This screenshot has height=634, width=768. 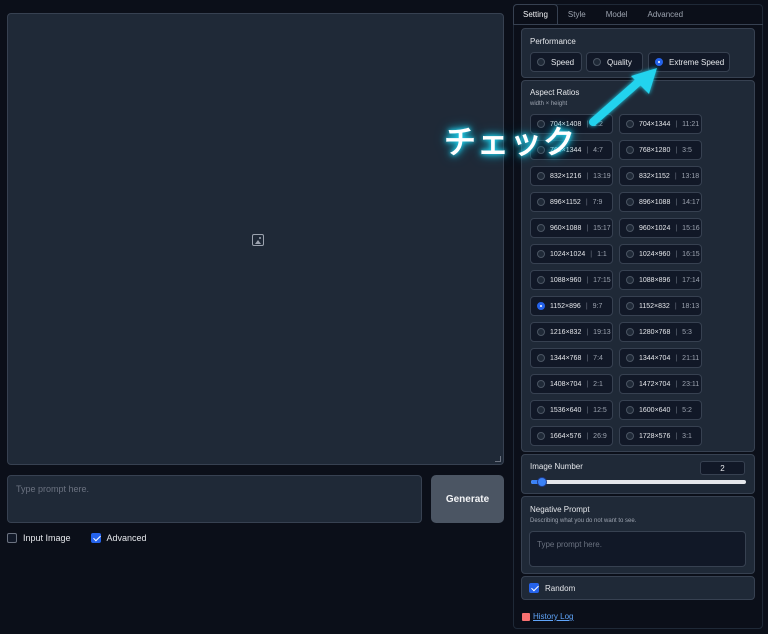 I want to click on aspect-ratio-ratio: 9:7, so click(x=597, y=306).